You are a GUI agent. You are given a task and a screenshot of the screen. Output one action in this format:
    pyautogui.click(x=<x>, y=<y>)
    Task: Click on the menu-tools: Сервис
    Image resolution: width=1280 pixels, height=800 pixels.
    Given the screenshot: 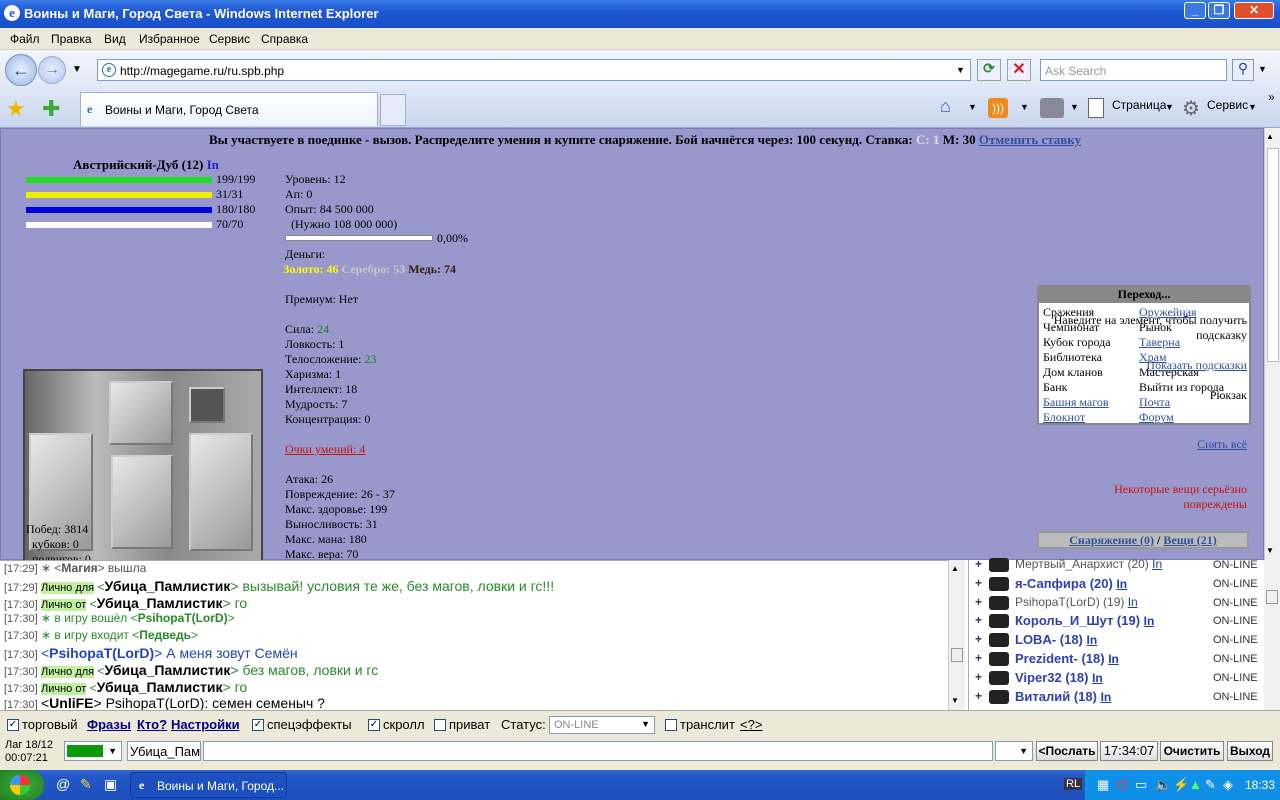 What is the action you would take?
    pyautogui.click(x=229, y=39)
    